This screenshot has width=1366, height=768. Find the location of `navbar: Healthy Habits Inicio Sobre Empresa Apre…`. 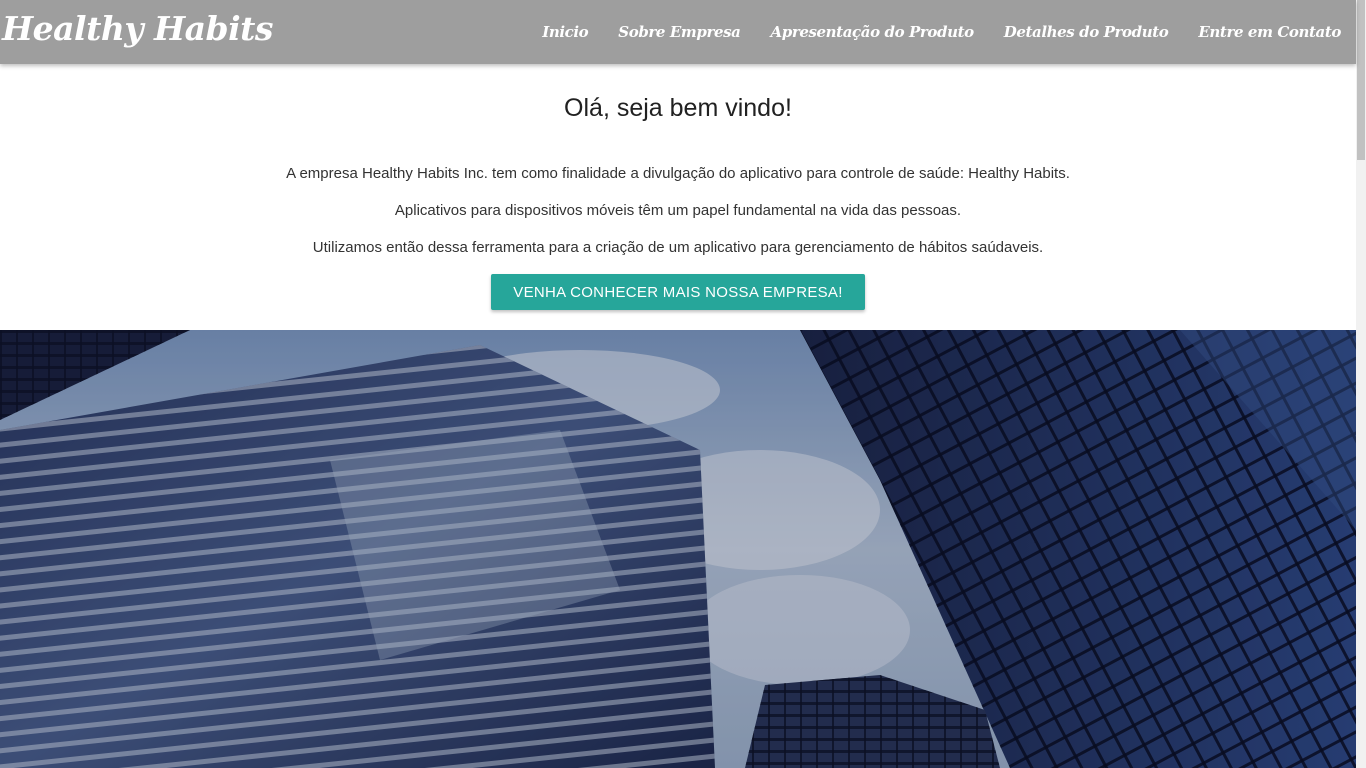

navbar: Healthy Habits Inicio Sobre Empresa Apre… is located at coordinates (678, 32).